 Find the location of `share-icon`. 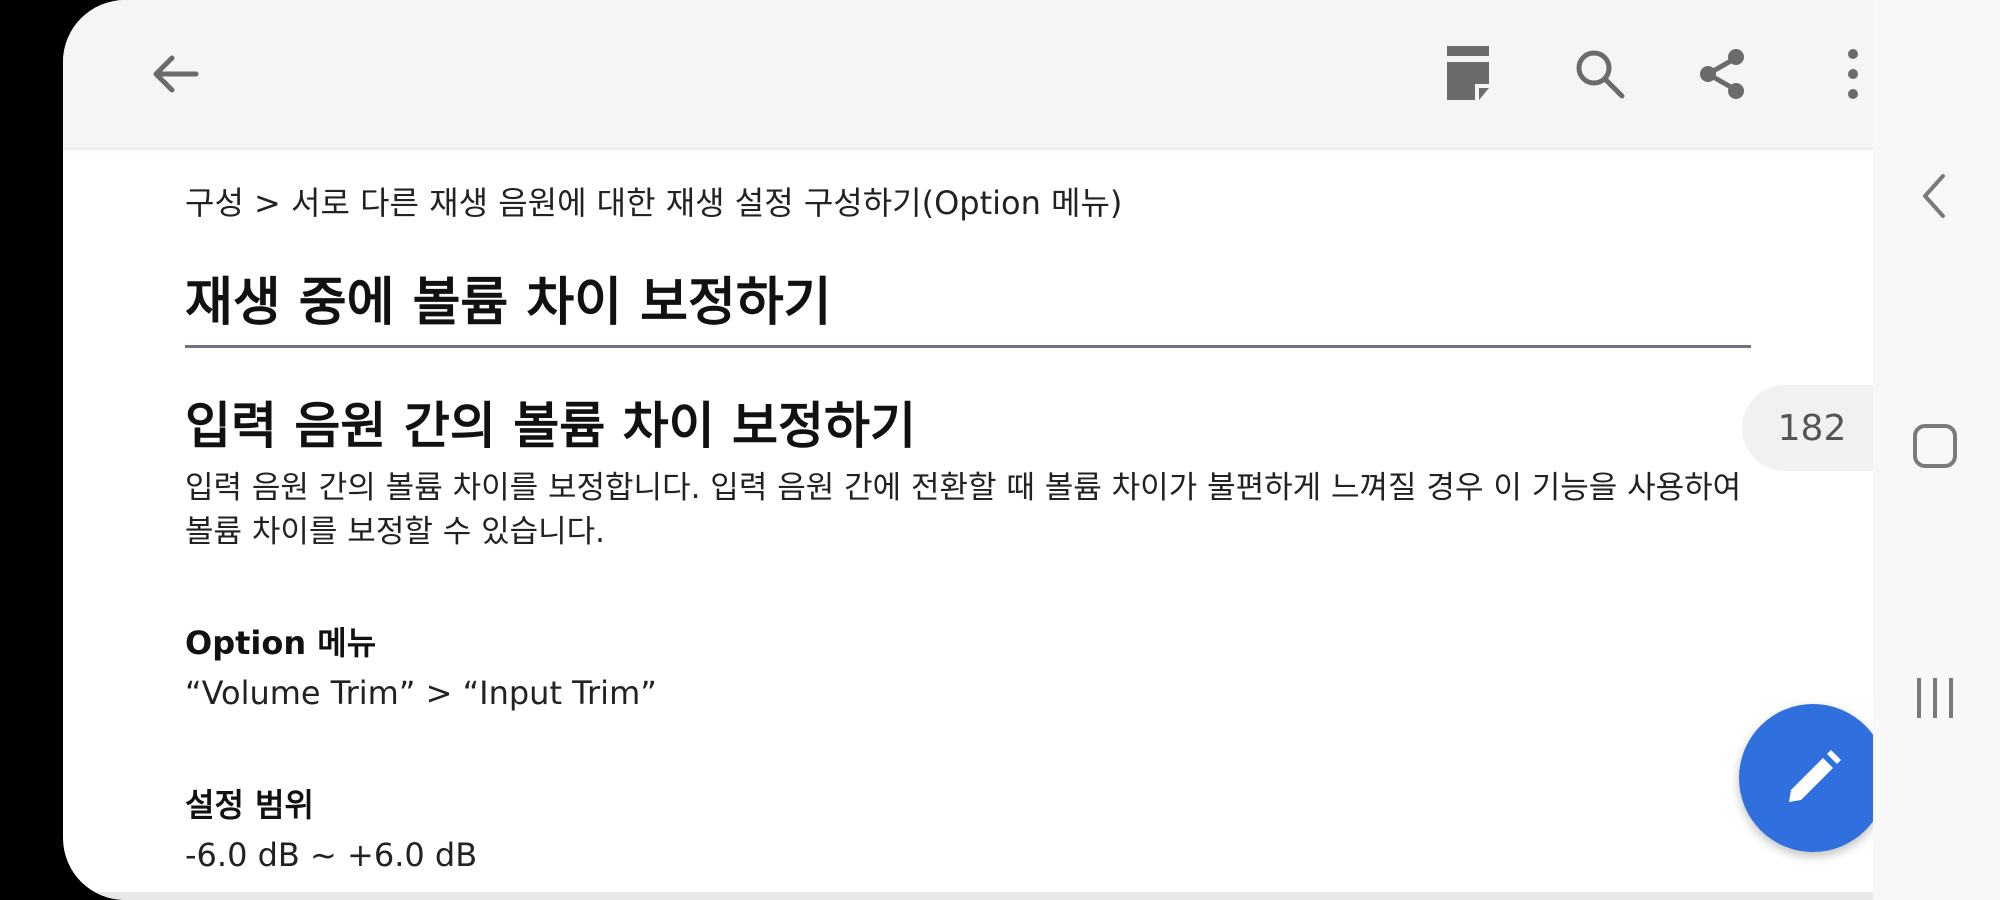

share-icon is located at coordinates (1722, 74).